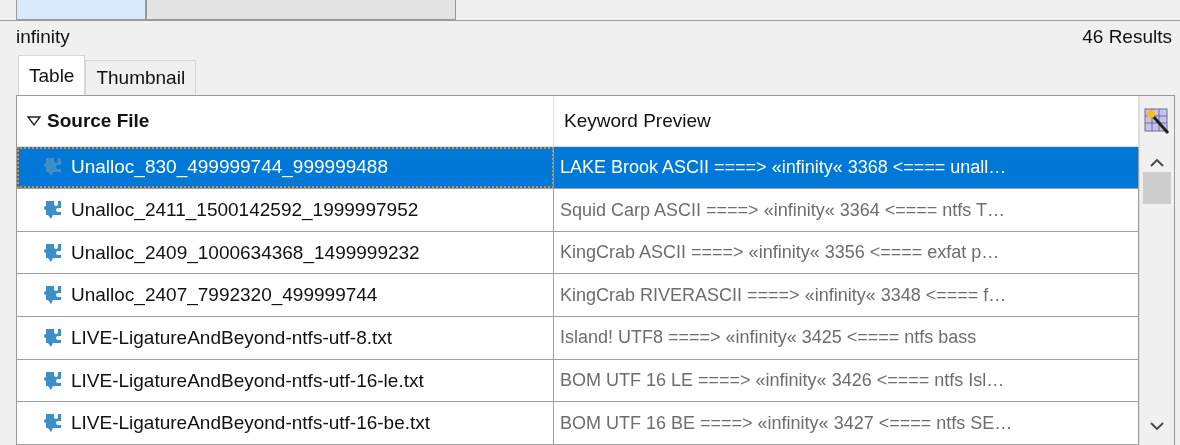  Describe the element at coordinates (141, 77) in the screenshot. I see `view-tab: Thumbnail` at that location.